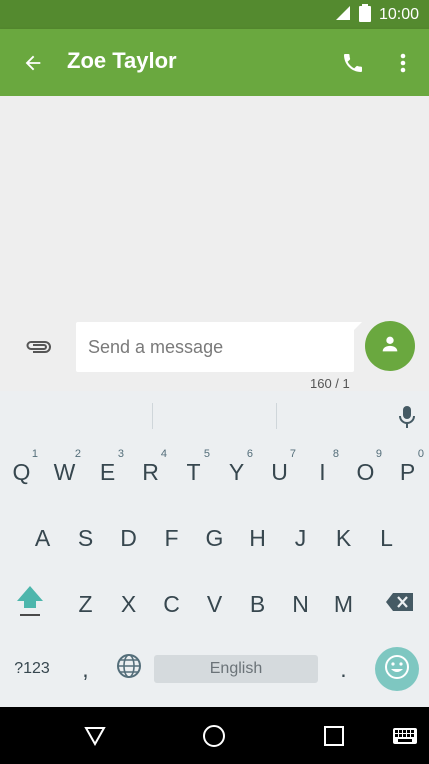 The height and width of the screenshot is (764, 429). I want to click on composer: 160 / 1, so click(214, 355).